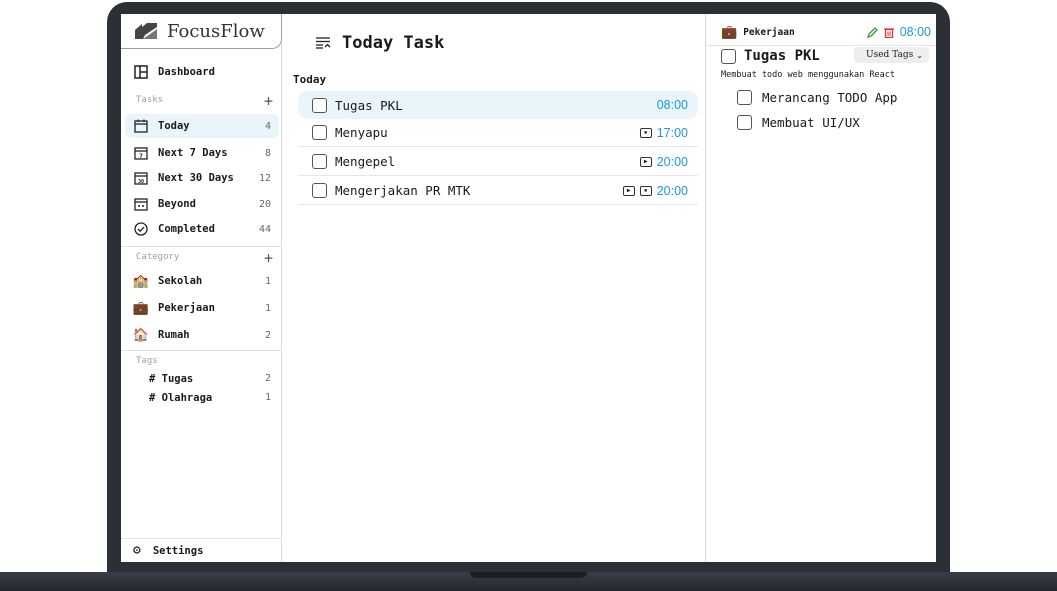  Describe the element at coordinates (141, 229) in the screenshot. I see `check-circle-icon` at that location.